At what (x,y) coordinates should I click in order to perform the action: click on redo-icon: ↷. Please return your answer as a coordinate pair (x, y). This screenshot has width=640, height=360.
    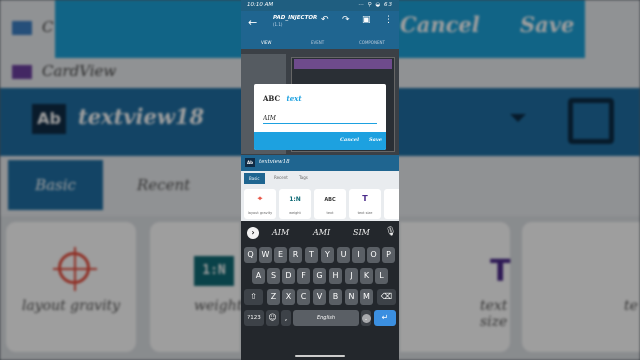
    Looking at the image, I should click on (346, 20).